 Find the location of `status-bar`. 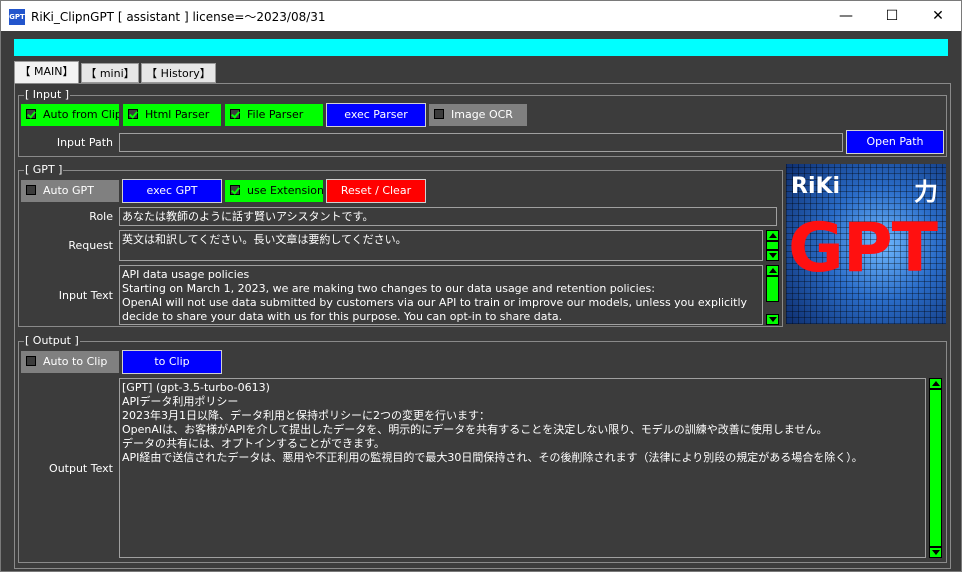

status-bar is located at coordinates (481, 47).